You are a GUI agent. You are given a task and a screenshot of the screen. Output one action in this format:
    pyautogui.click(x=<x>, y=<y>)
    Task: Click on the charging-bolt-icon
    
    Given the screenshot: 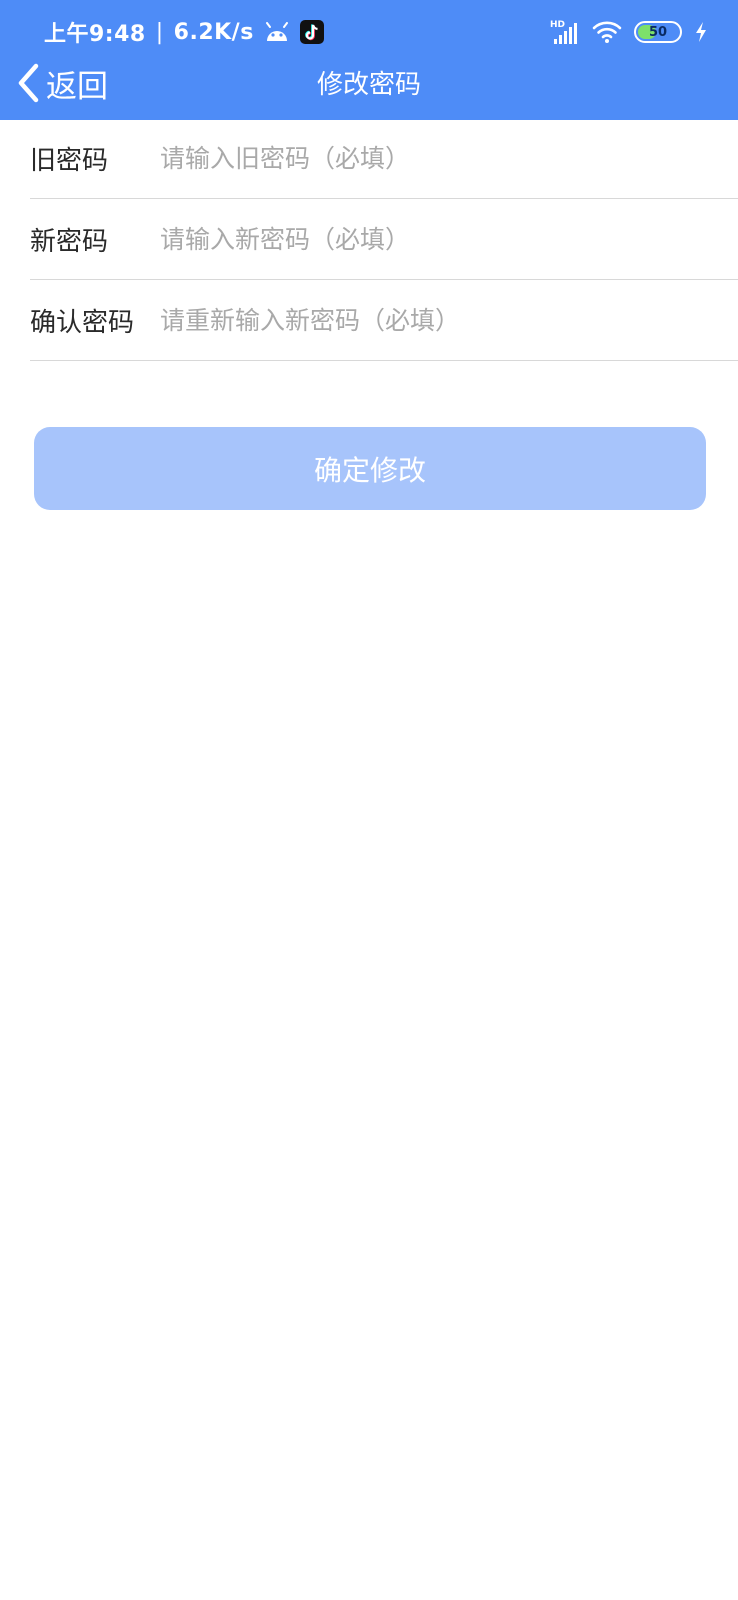 What is the action you would take?
    pyautogui.click(x=701, y=32)
    